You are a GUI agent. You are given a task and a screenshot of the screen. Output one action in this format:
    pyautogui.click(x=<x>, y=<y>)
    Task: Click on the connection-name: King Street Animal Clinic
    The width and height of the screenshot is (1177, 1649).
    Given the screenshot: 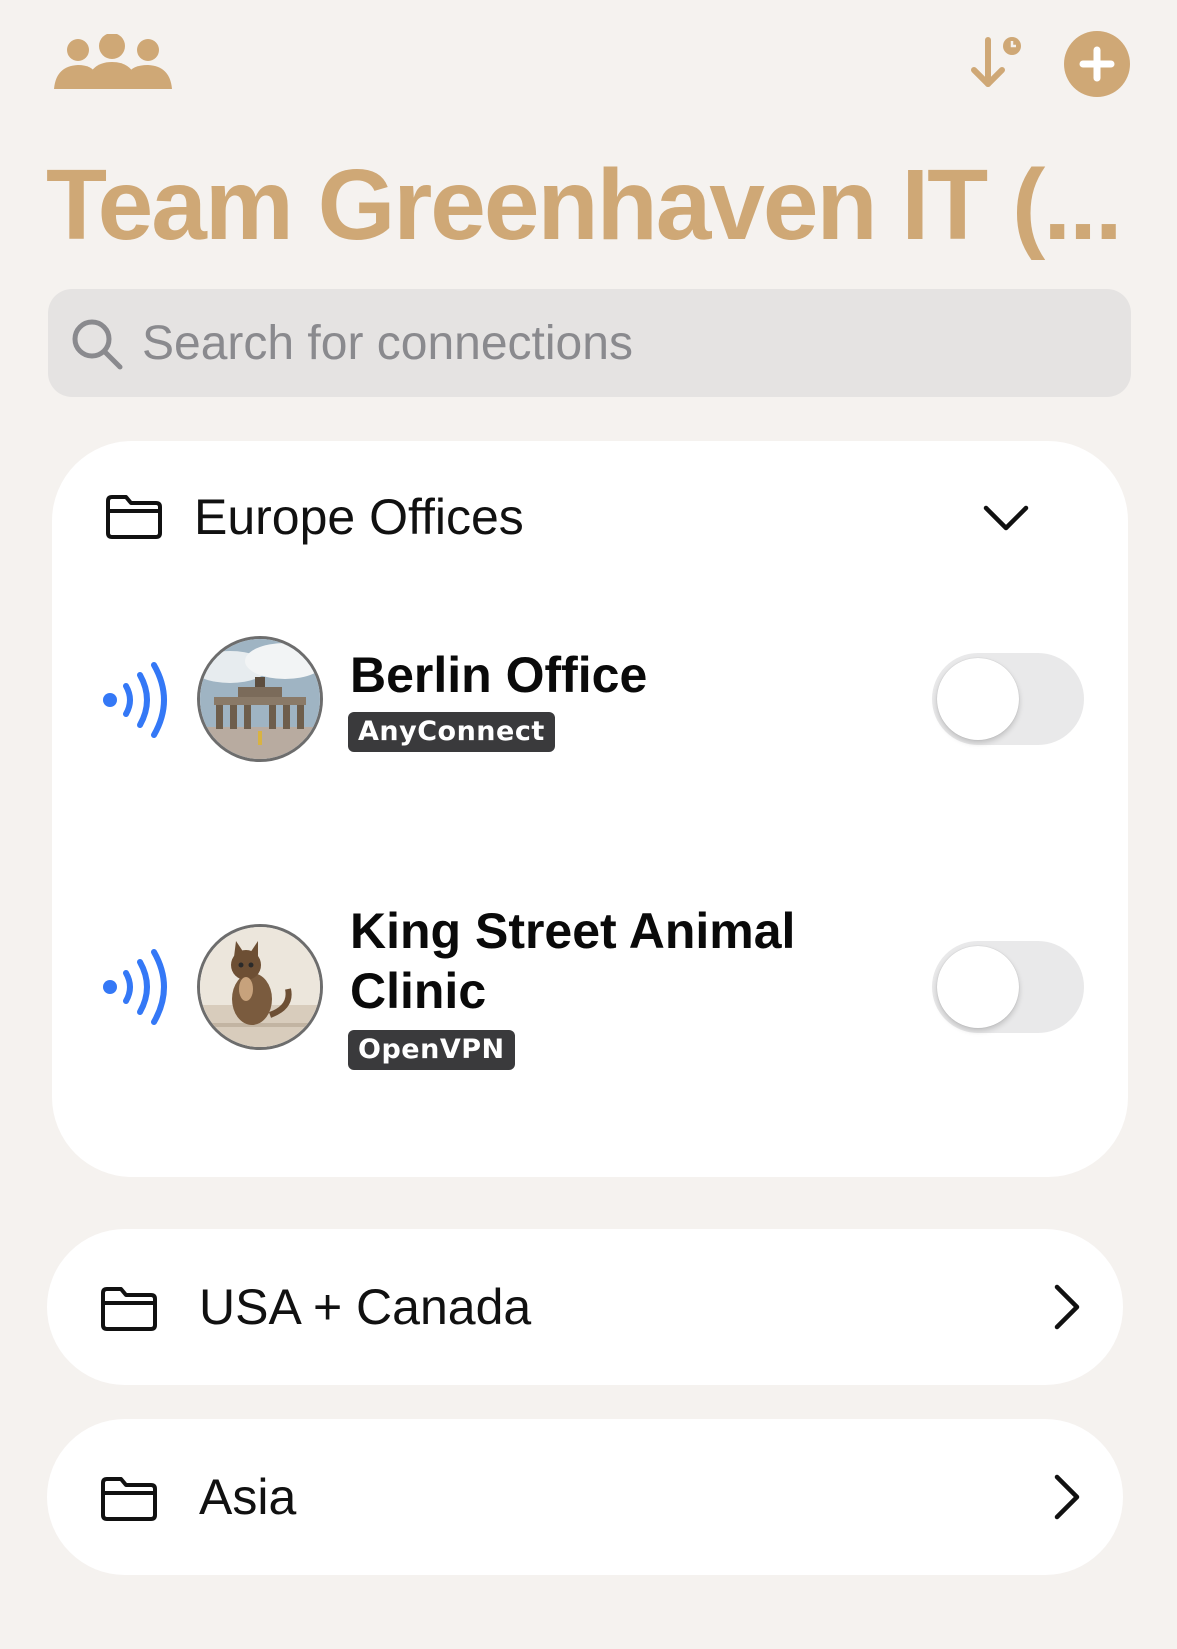 What is the action you would take?
    pyautogui.click(x=573, y=961)
    